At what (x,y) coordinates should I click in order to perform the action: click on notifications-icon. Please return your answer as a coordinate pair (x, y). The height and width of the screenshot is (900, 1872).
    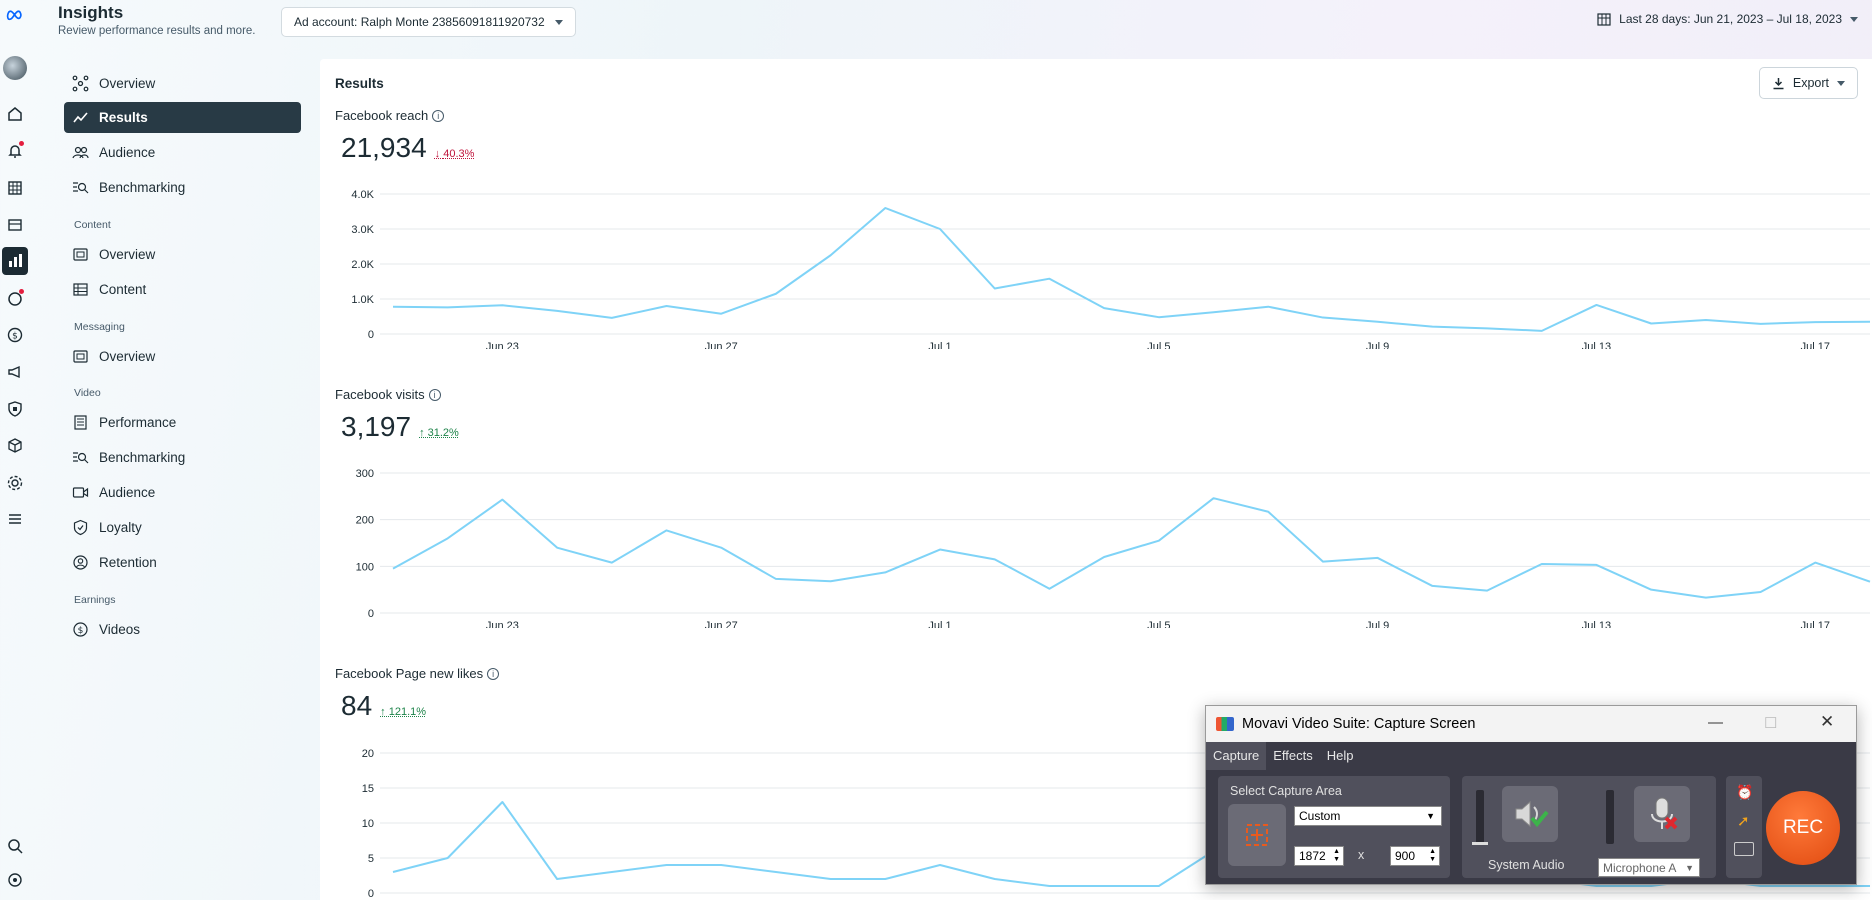
    Looking at the image, I should click on (15, 151).